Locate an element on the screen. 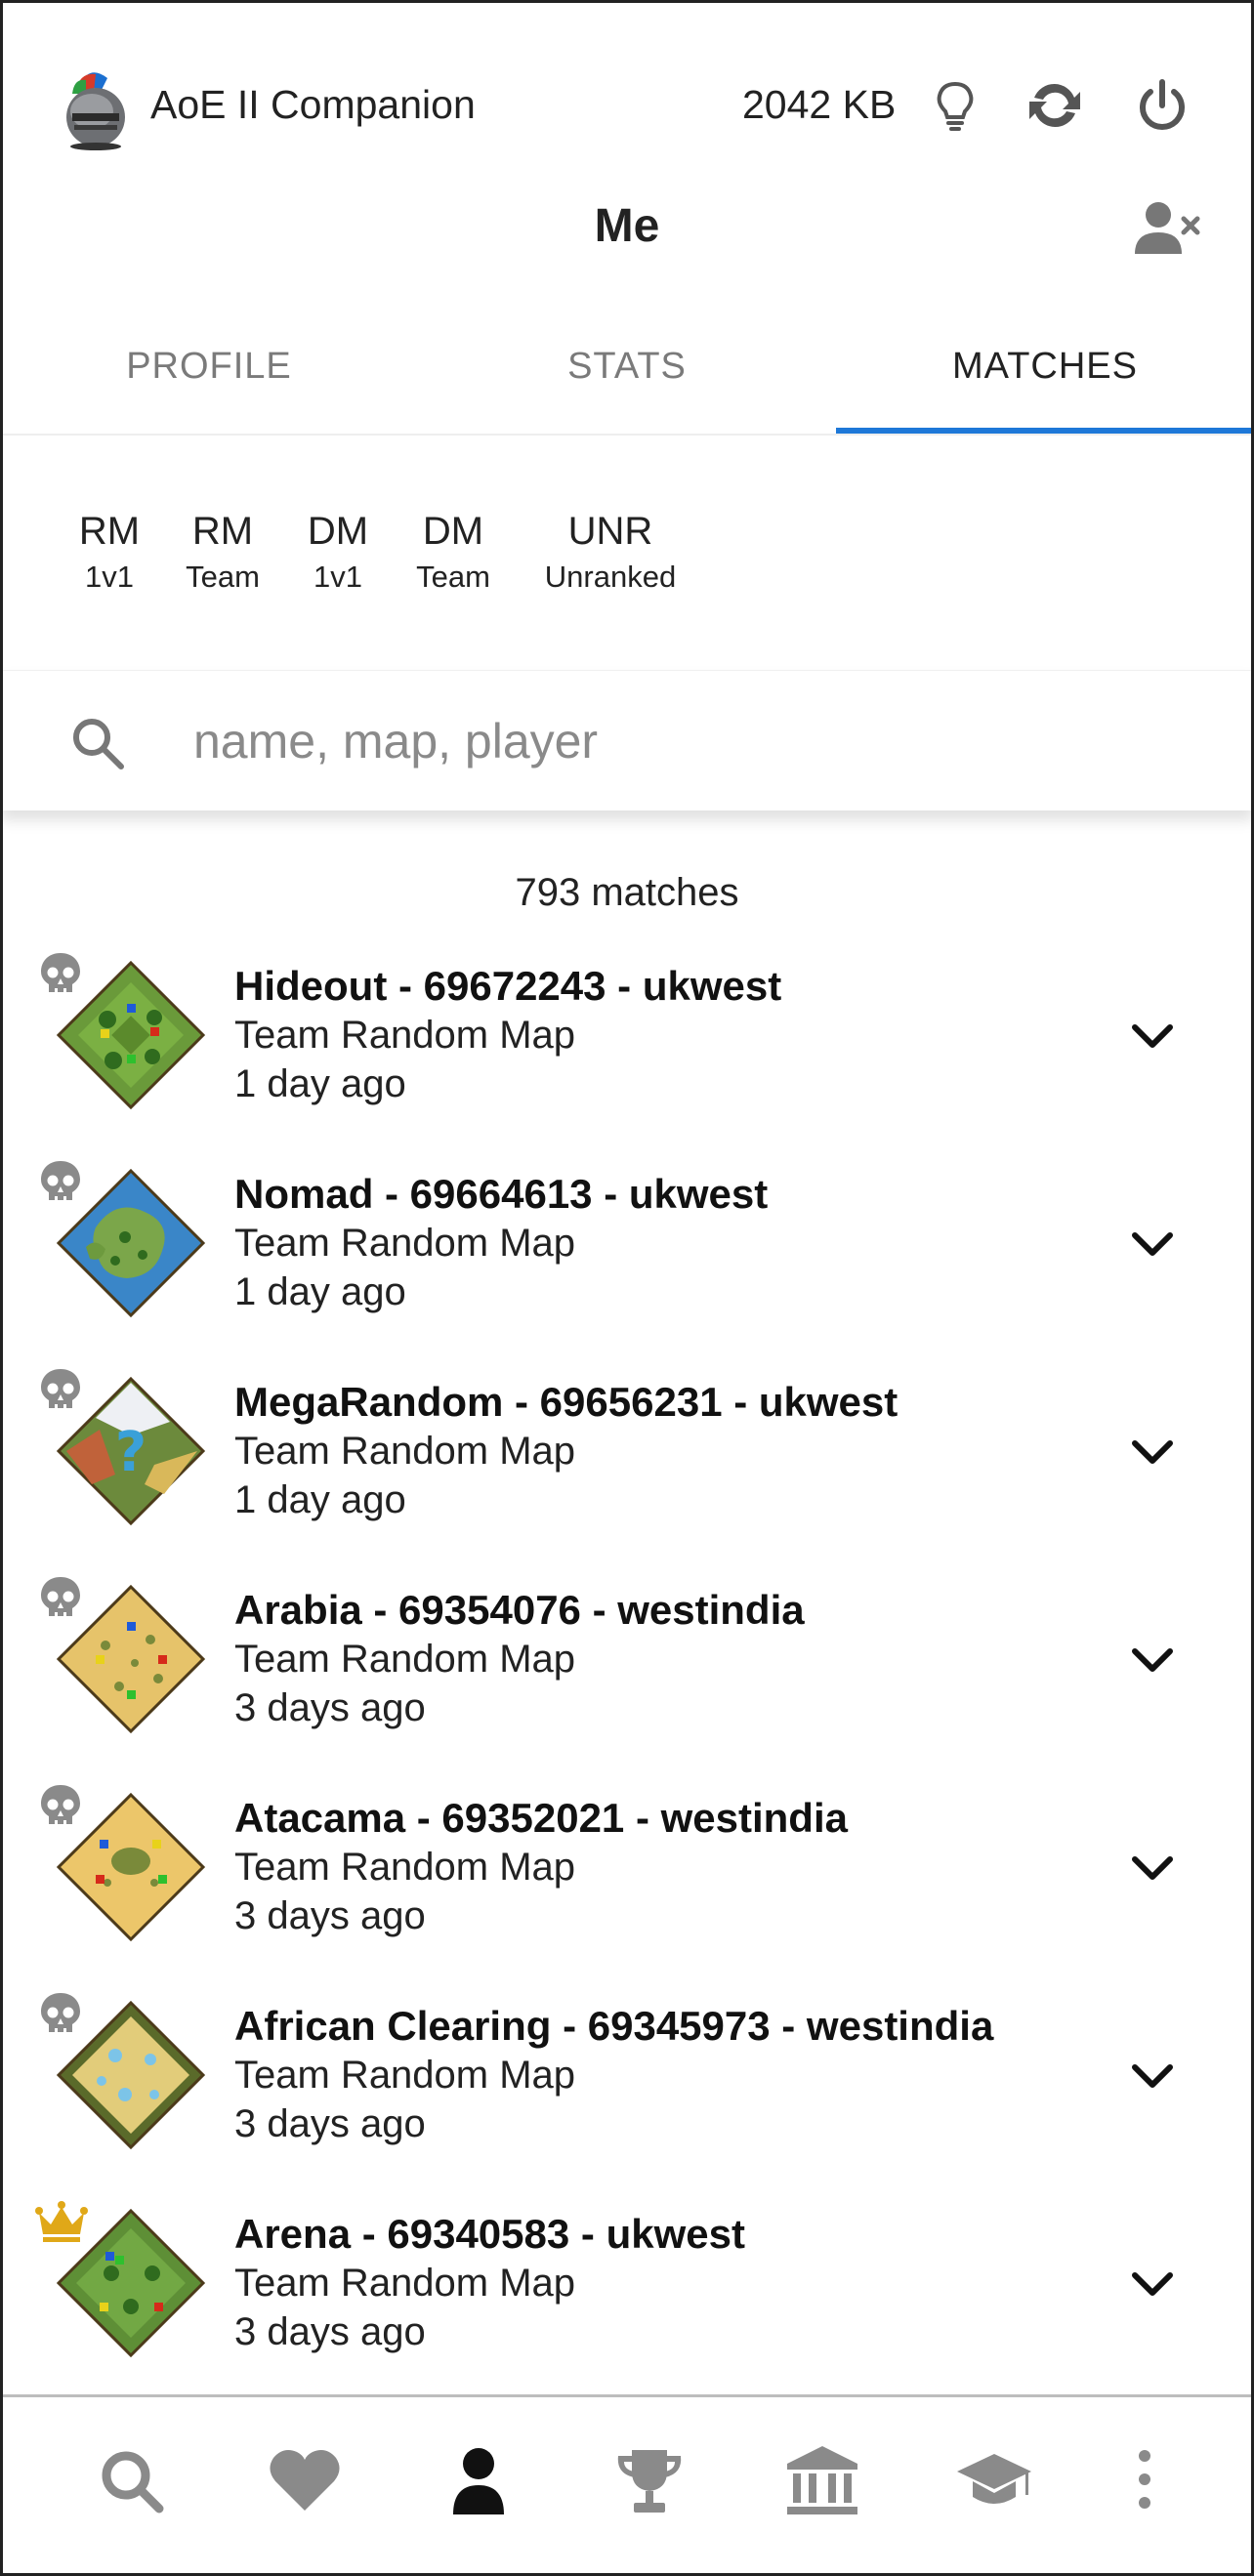  match-title: Hideout - 69672243 - ukwest is located at coordinates (508, 986).